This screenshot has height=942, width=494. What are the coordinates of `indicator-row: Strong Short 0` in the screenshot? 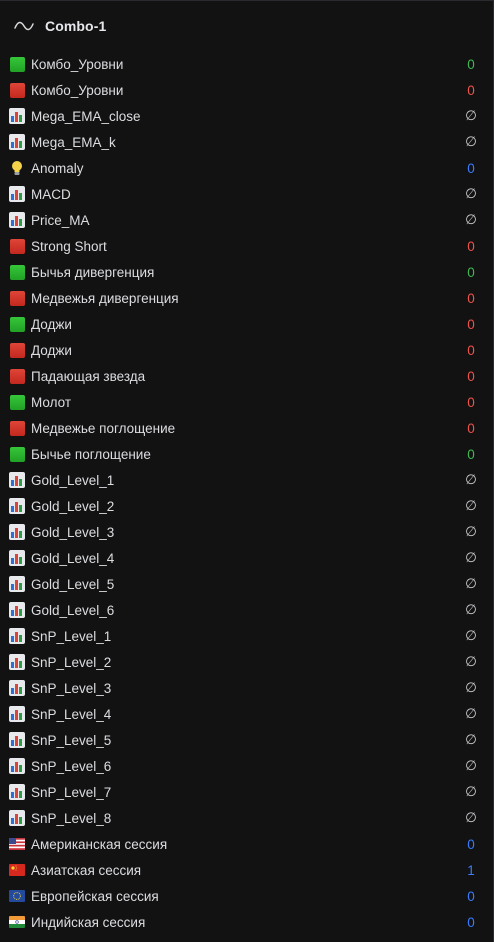 It's located at (246, 246).